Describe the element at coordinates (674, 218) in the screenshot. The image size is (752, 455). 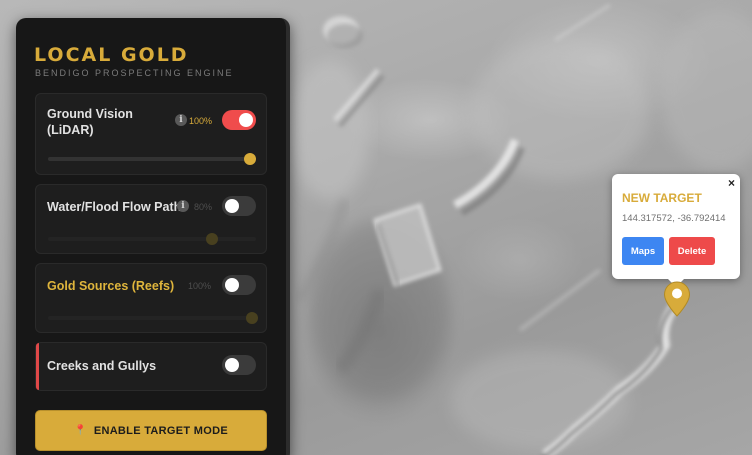
I see `popup-coordinates: 144.317572, -36.792414` at that location.